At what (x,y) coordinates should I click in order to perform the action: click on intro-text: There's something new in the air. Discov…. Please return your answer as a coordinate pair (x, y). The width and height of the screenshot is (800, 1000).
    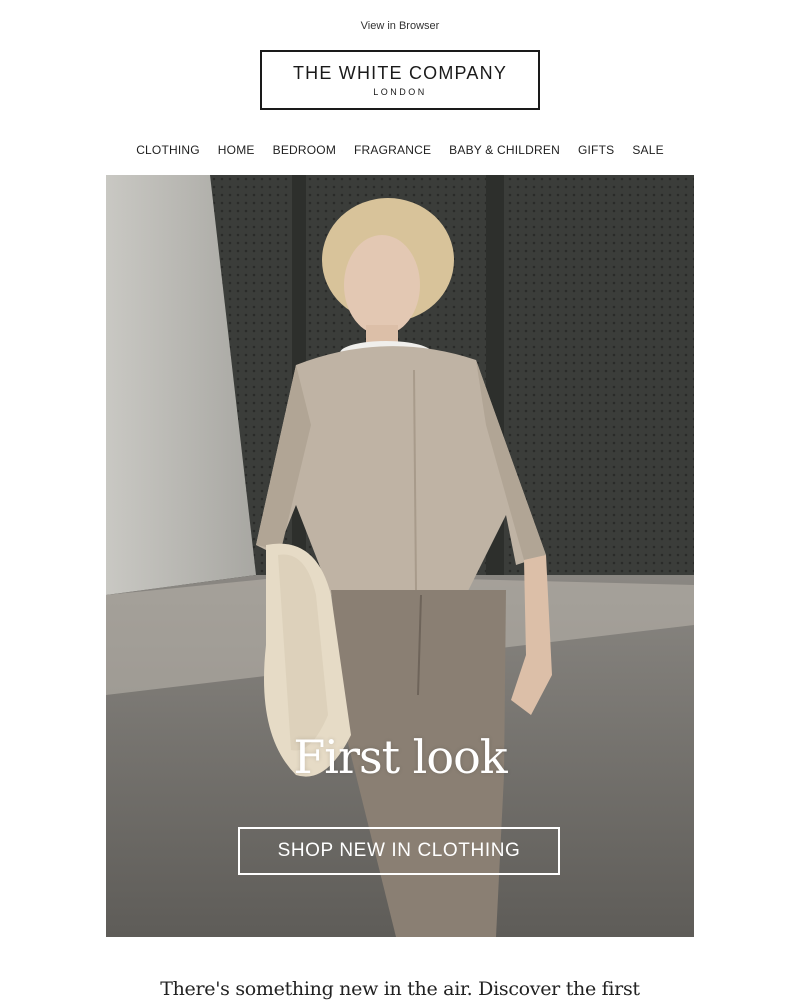
    Looking at the image, I should click on (400, 989).